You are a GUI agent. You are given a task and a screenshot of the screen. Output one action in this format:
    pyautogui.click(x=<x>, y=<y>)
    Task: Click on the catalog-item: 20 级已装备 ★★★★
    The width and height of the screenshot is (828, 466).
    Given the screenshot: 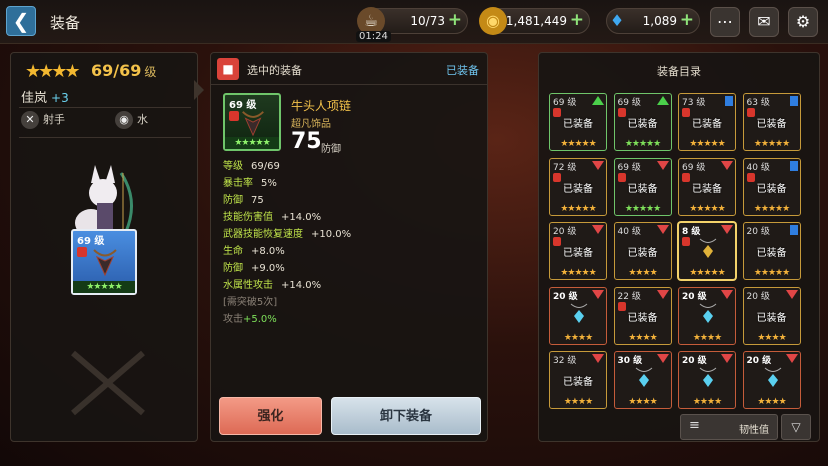 What is the action you would take?
    pyautogui.click(x=771, y=315)
    